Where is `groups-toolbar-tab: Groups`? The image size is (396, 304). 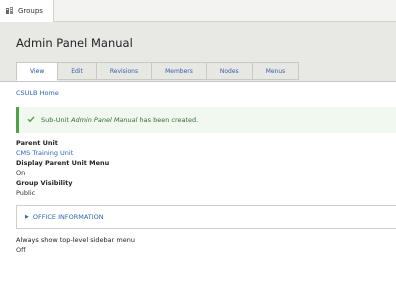
groups-toolbar-tab: Groups is located at coordinates (27, 11).